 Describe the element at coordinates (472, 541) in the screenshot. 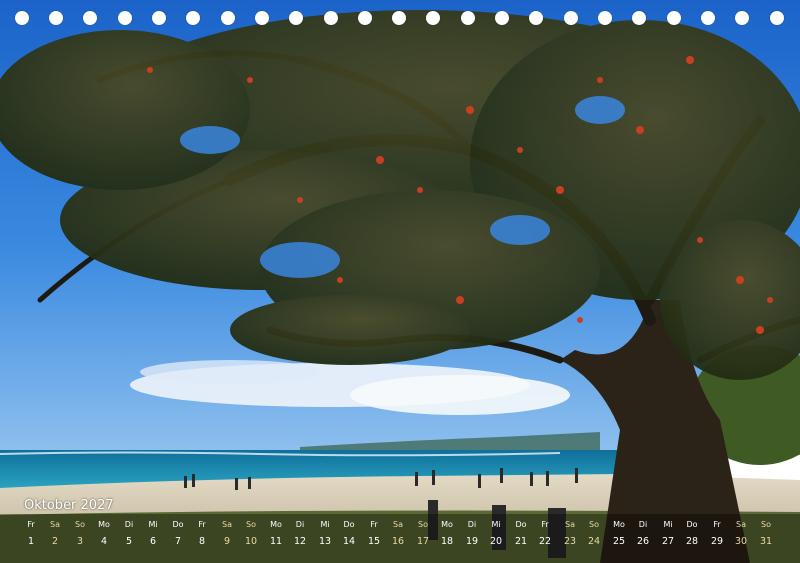

I see `day-number: 19` at that location.